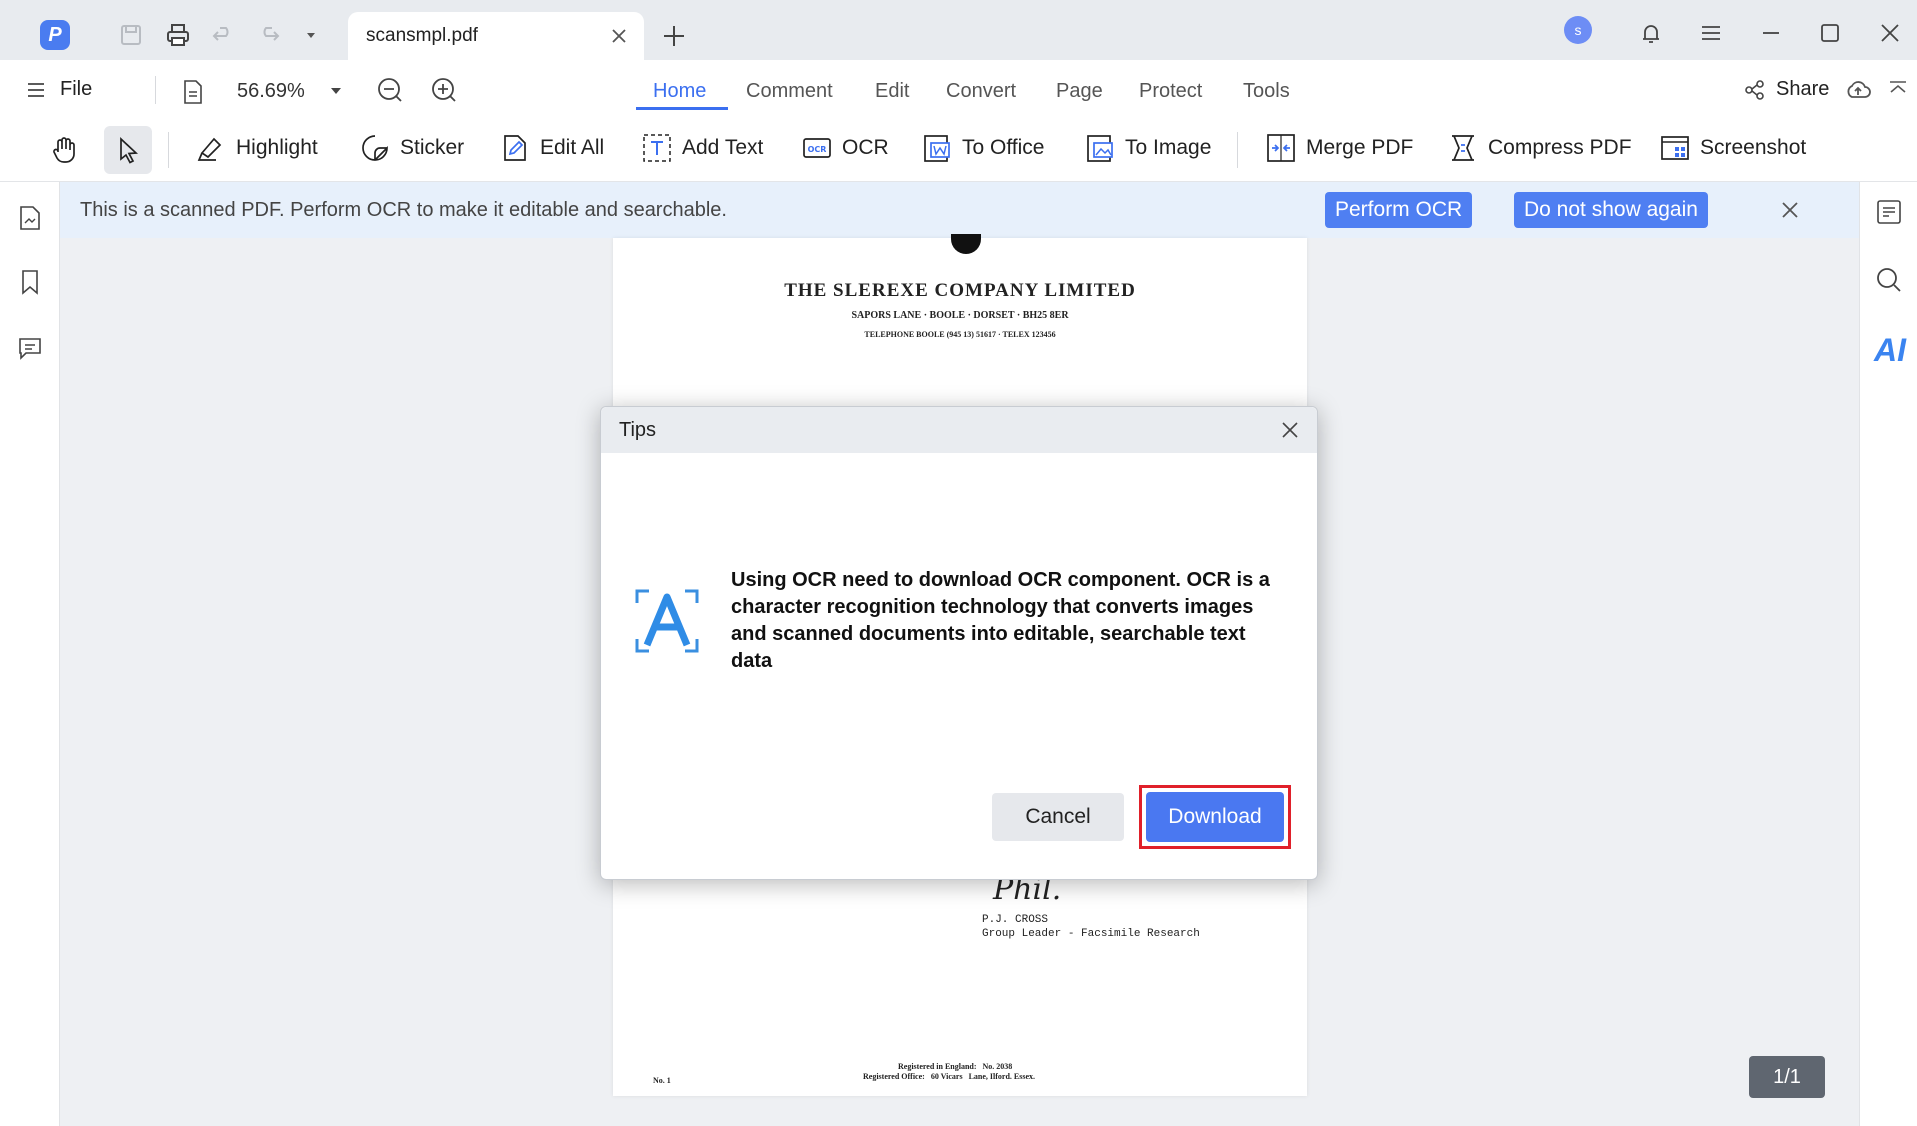 The width and height of the screenshot is (1917, 1126). I want to click on merge-pdf-label: Merge PDF, so click(1360, 147).